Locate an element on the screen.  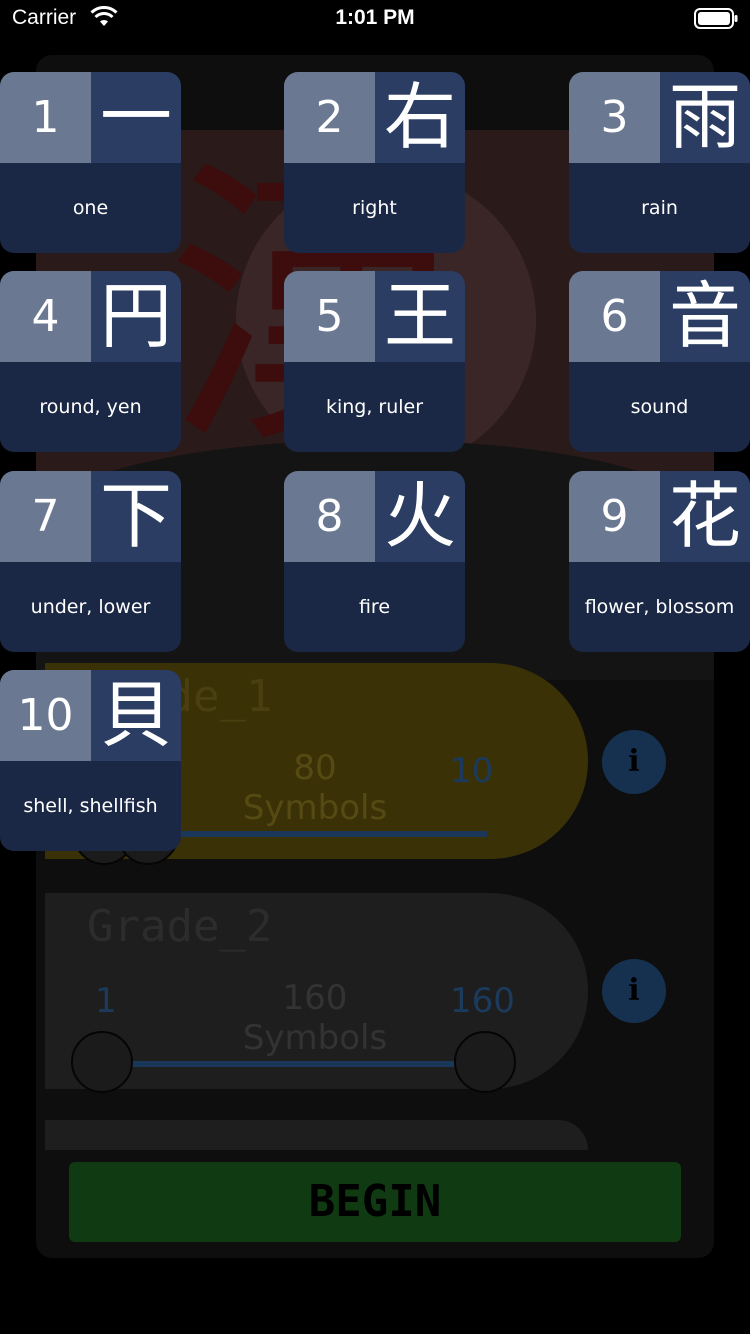
range-slider-track is located at coordinates (295, 1064).